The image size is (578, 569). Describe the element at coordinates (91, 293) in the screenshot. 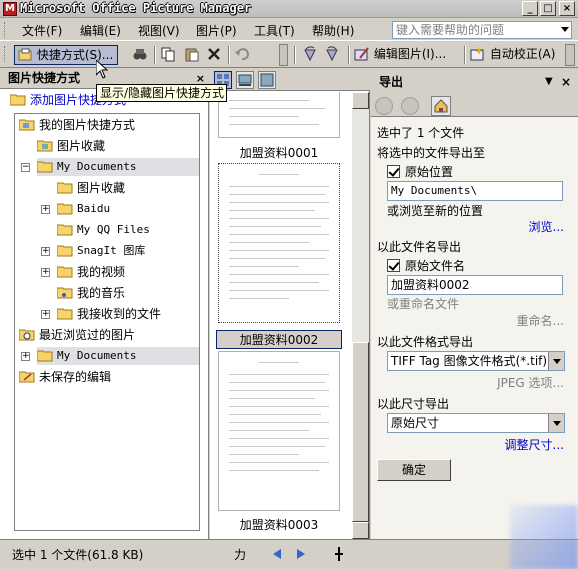

I see `tree-item-my-music: 我的音乐` at that location.